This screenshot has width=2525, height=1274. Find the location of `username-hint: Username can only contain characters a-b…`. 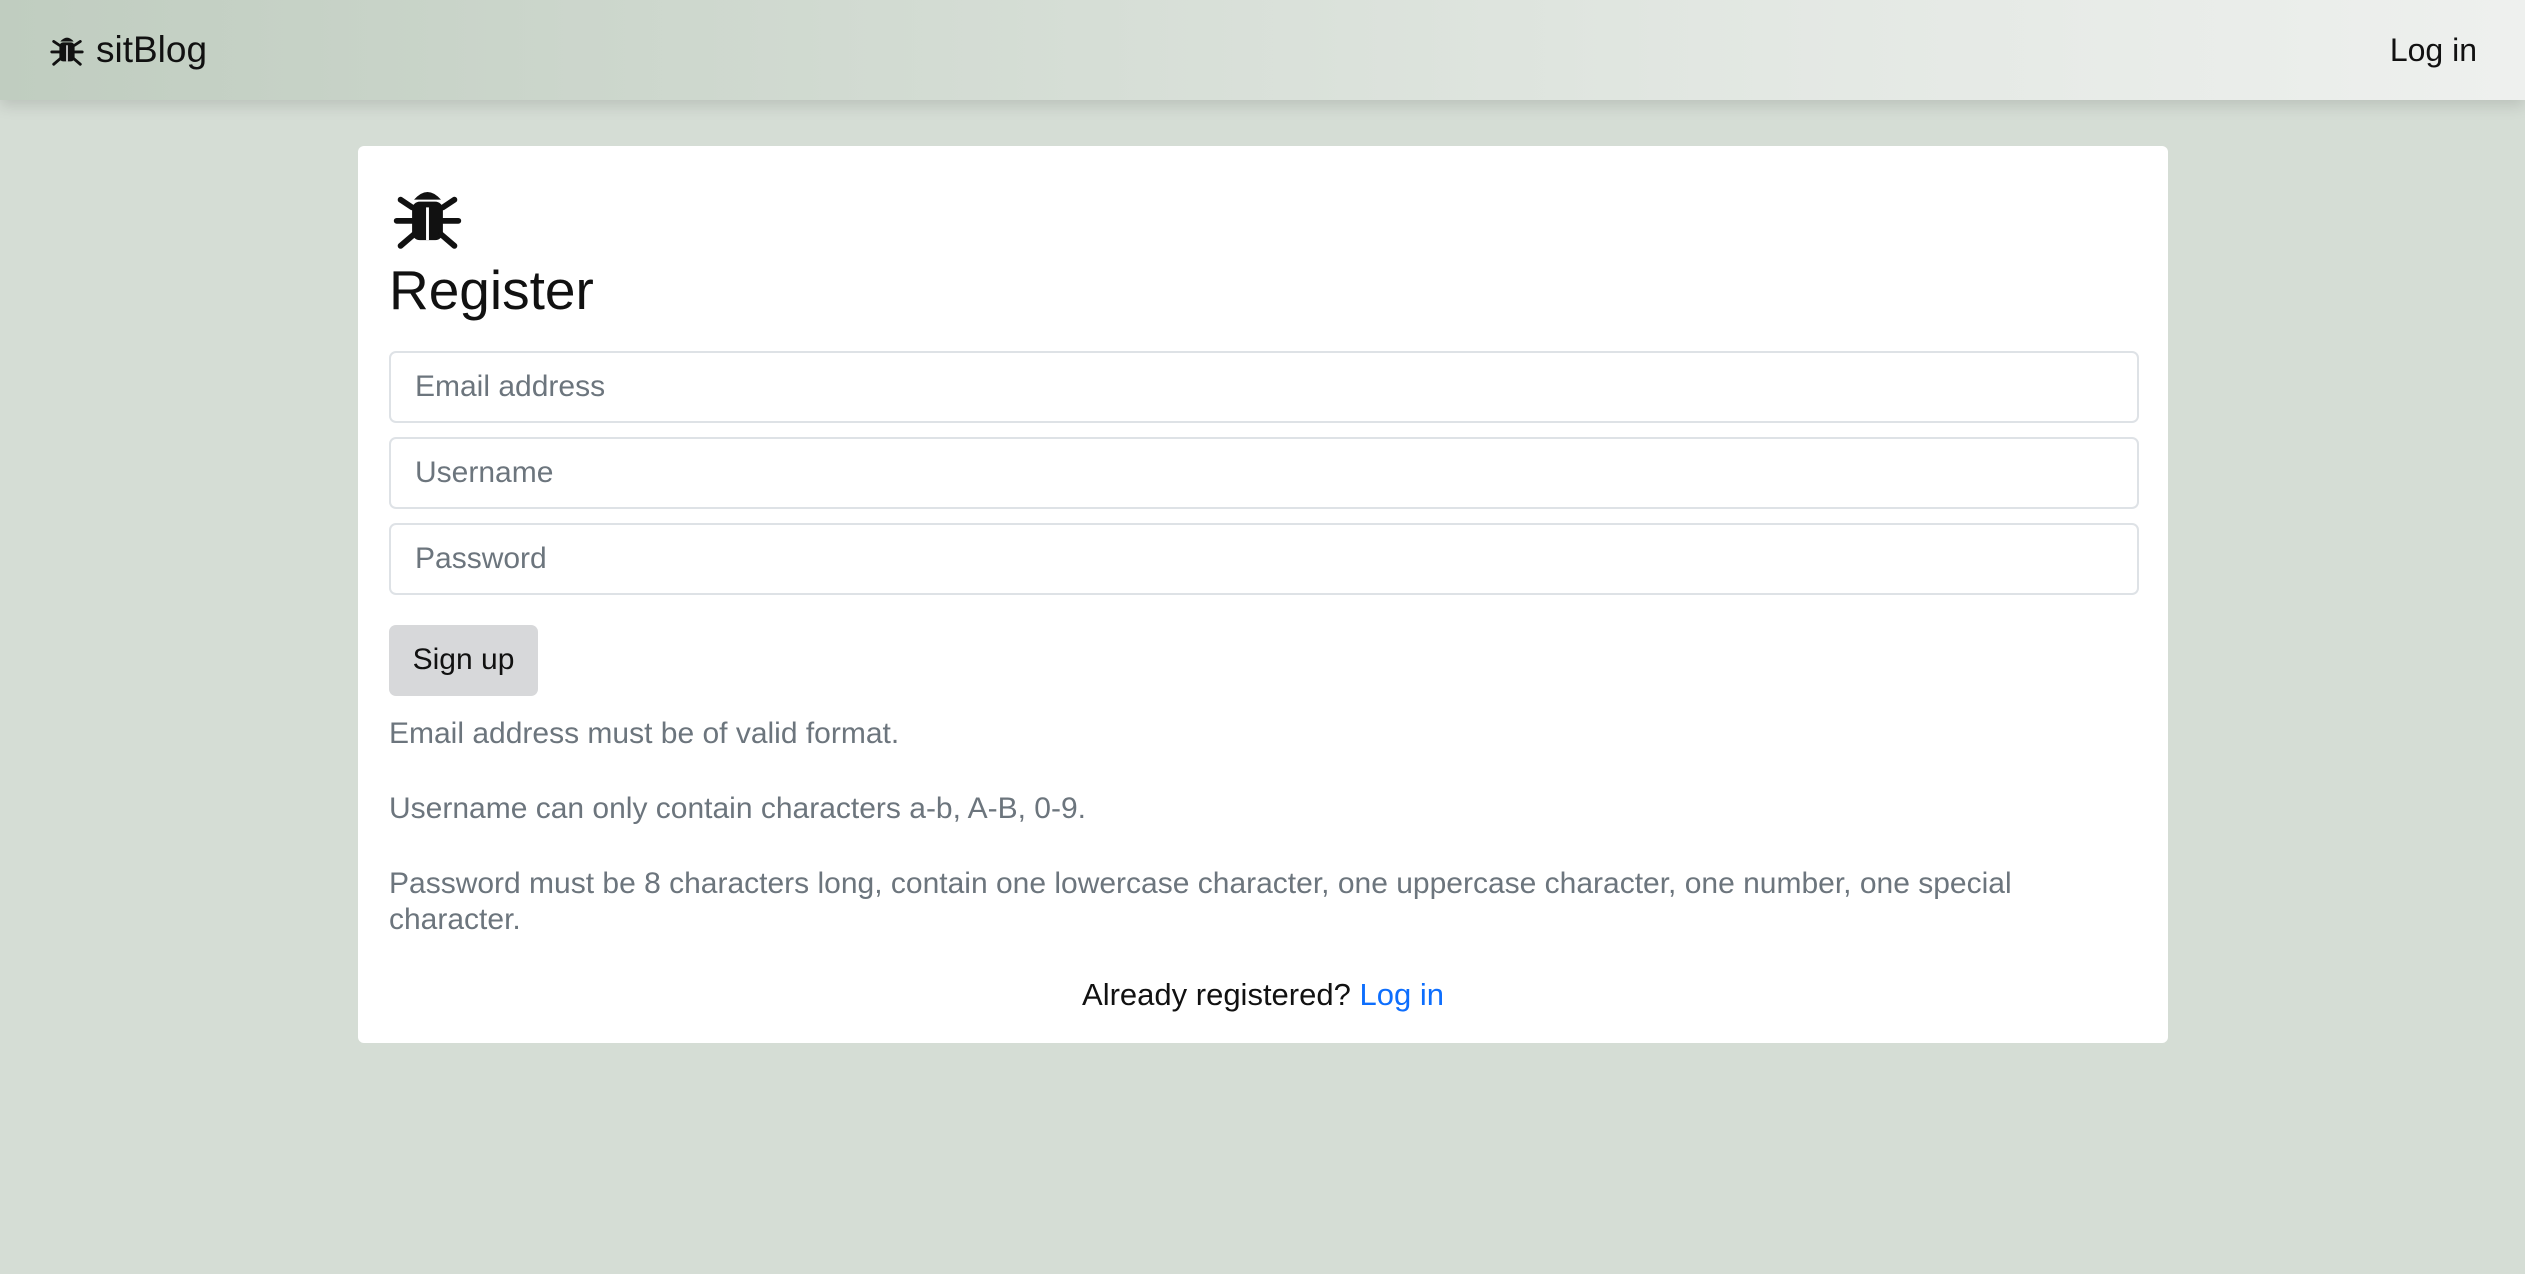

username-hint: Username can only contain characters a-b… is located at coordinates (738, 808).